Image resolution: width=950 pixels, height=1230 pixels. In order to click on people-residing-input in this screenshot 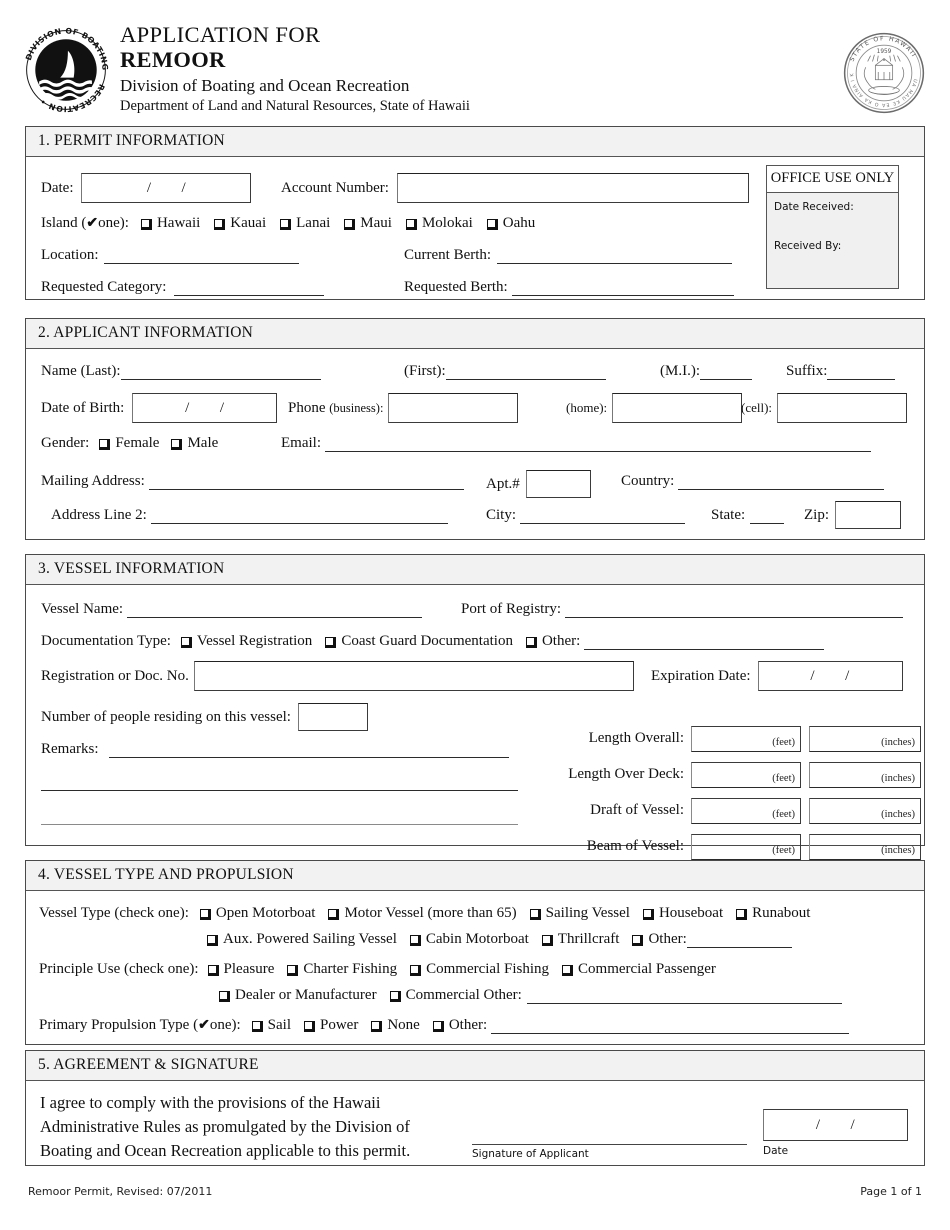, I will do `click(332, 717)`.